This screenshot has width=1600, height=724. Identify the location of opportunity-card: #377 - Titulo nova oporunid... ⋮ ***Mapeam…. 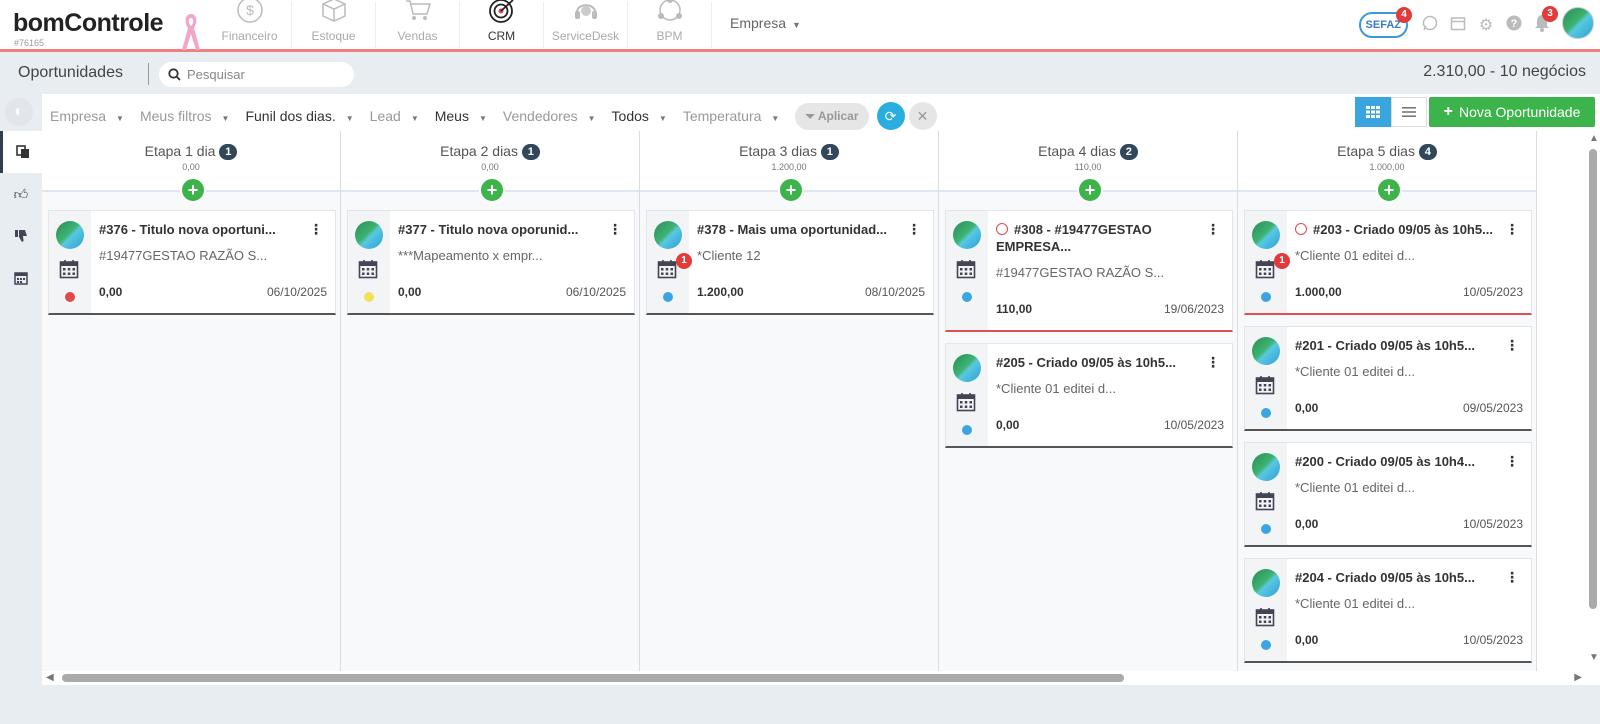
(491, 262).